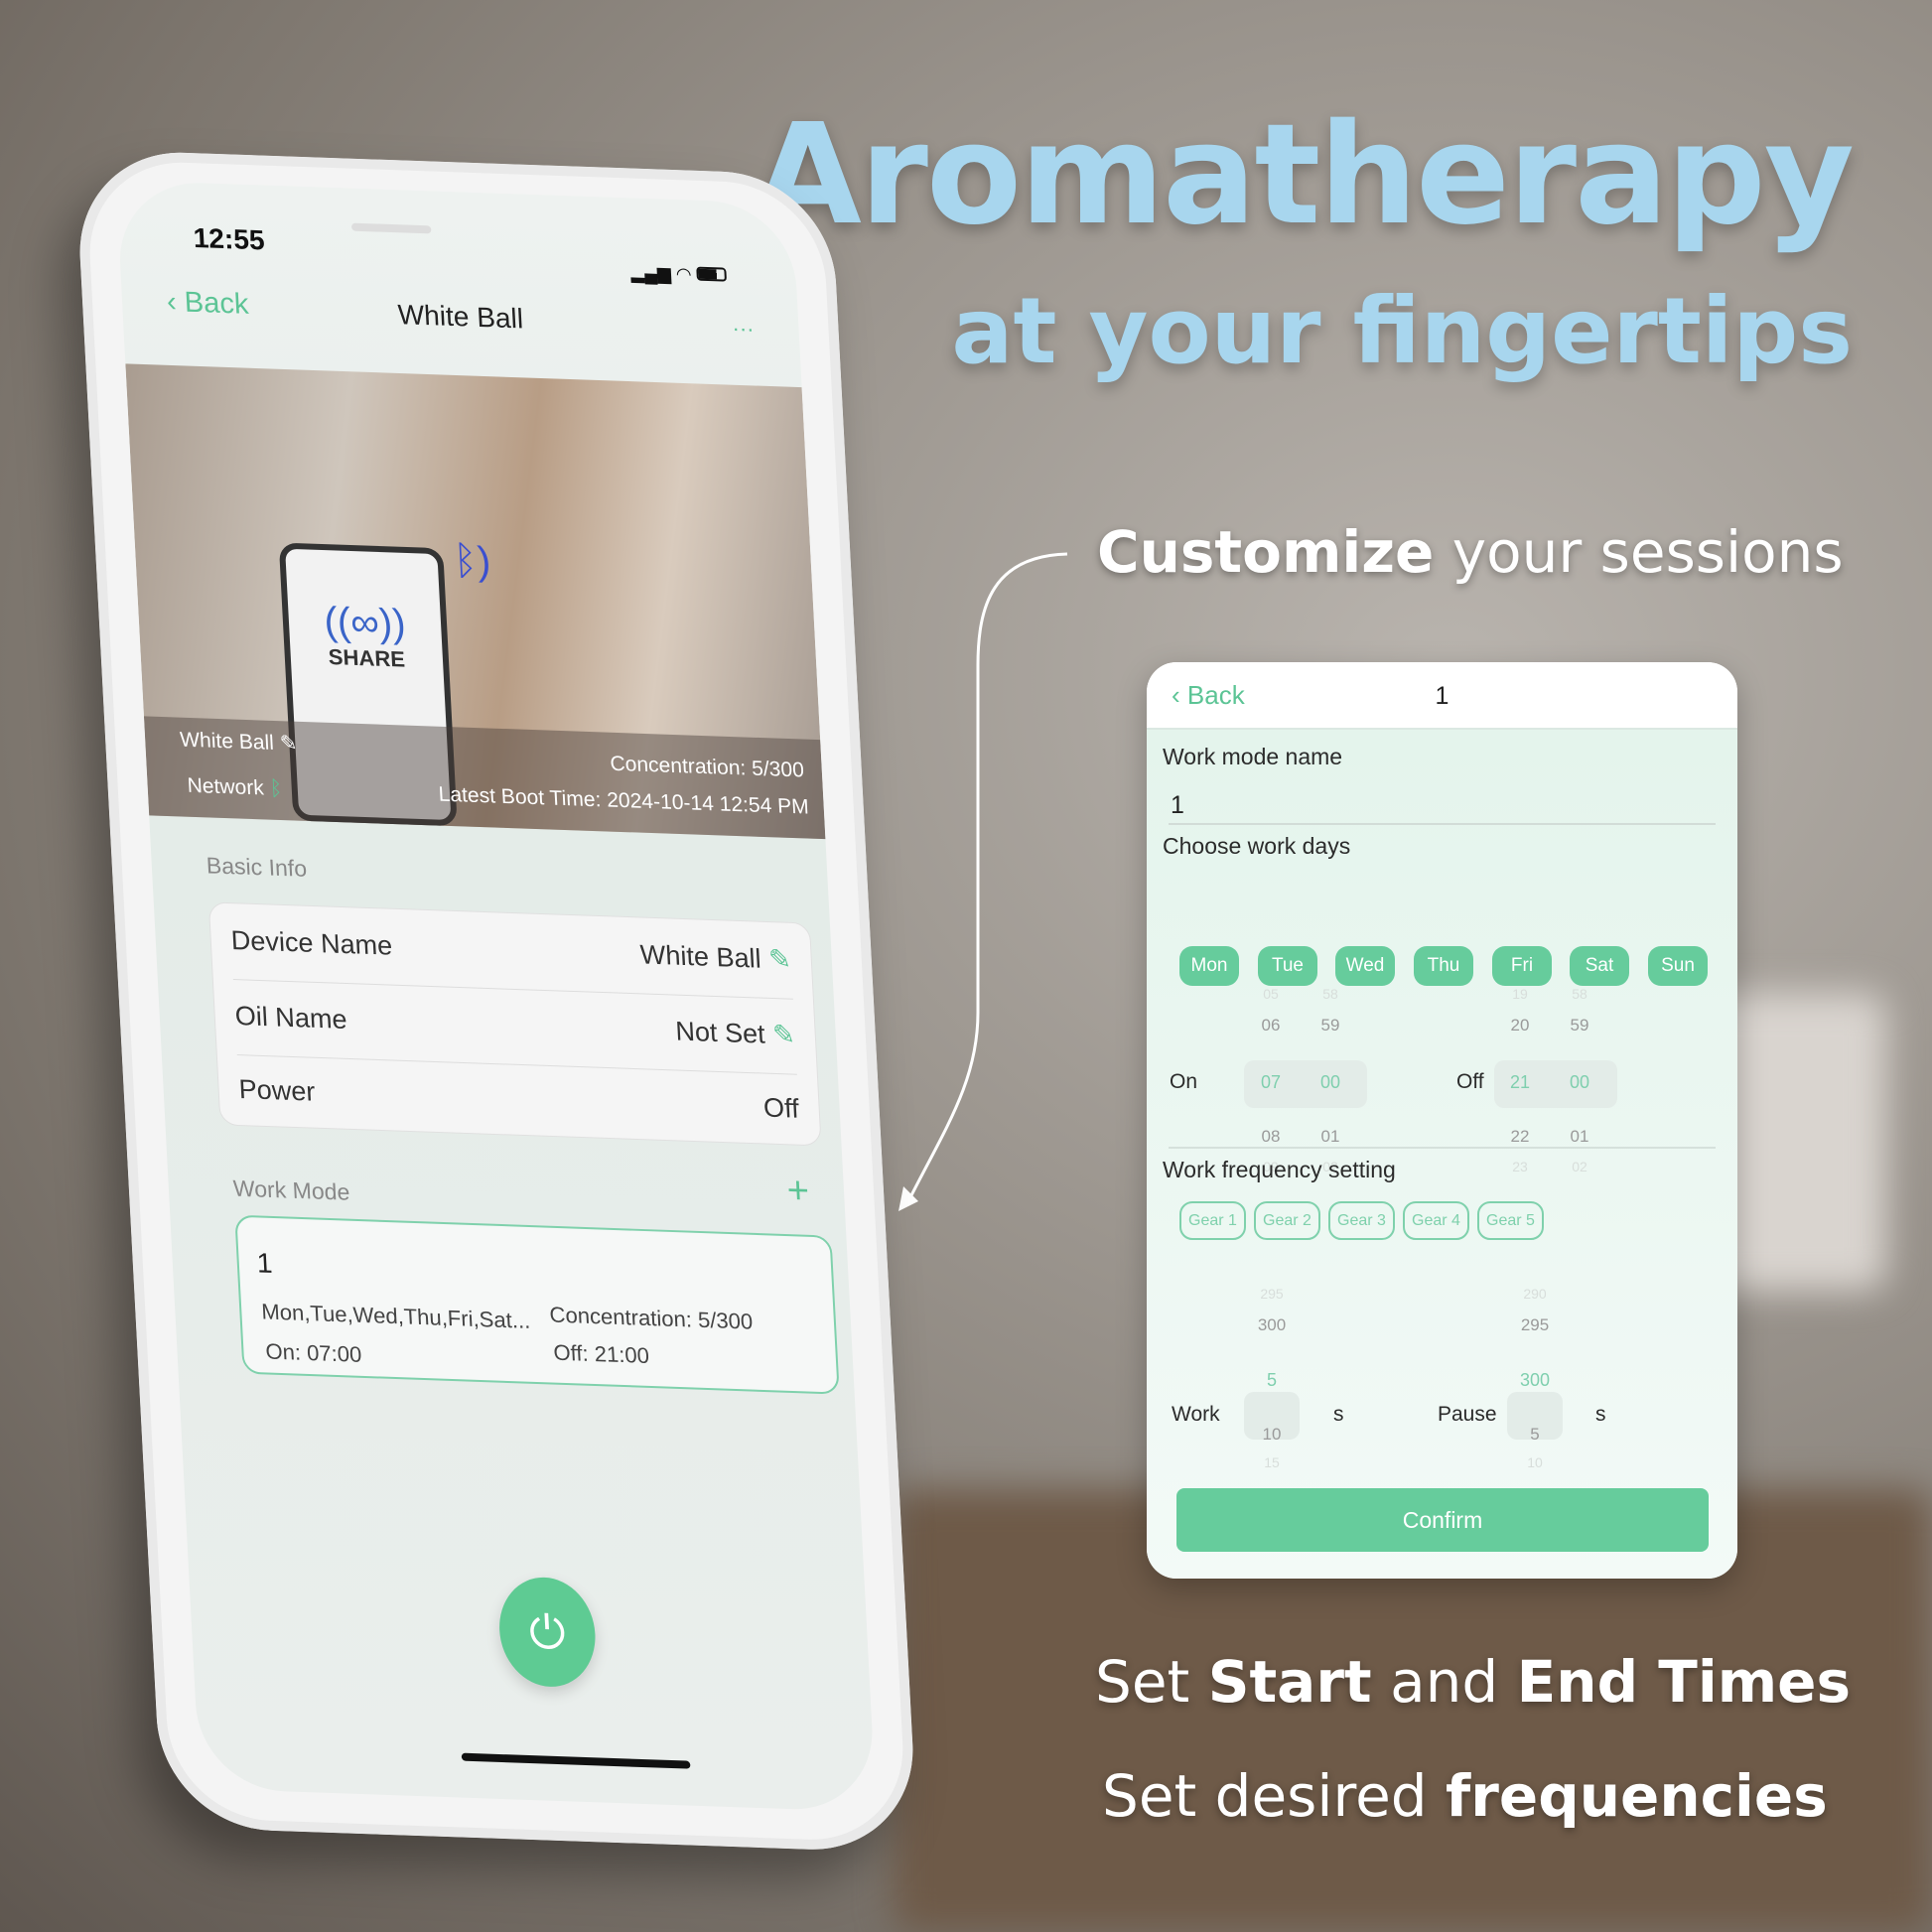 This screenshot has width=1932, height=1932. I want to click on off-hour-option: 20, so click(1520, 1026).